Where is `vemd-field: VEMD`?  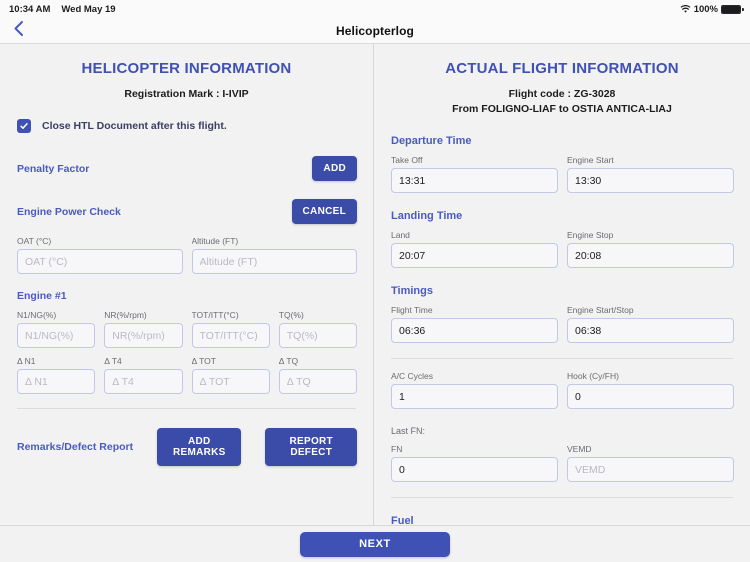 vemd-field: VEMD is located at coordinates (650, 463).